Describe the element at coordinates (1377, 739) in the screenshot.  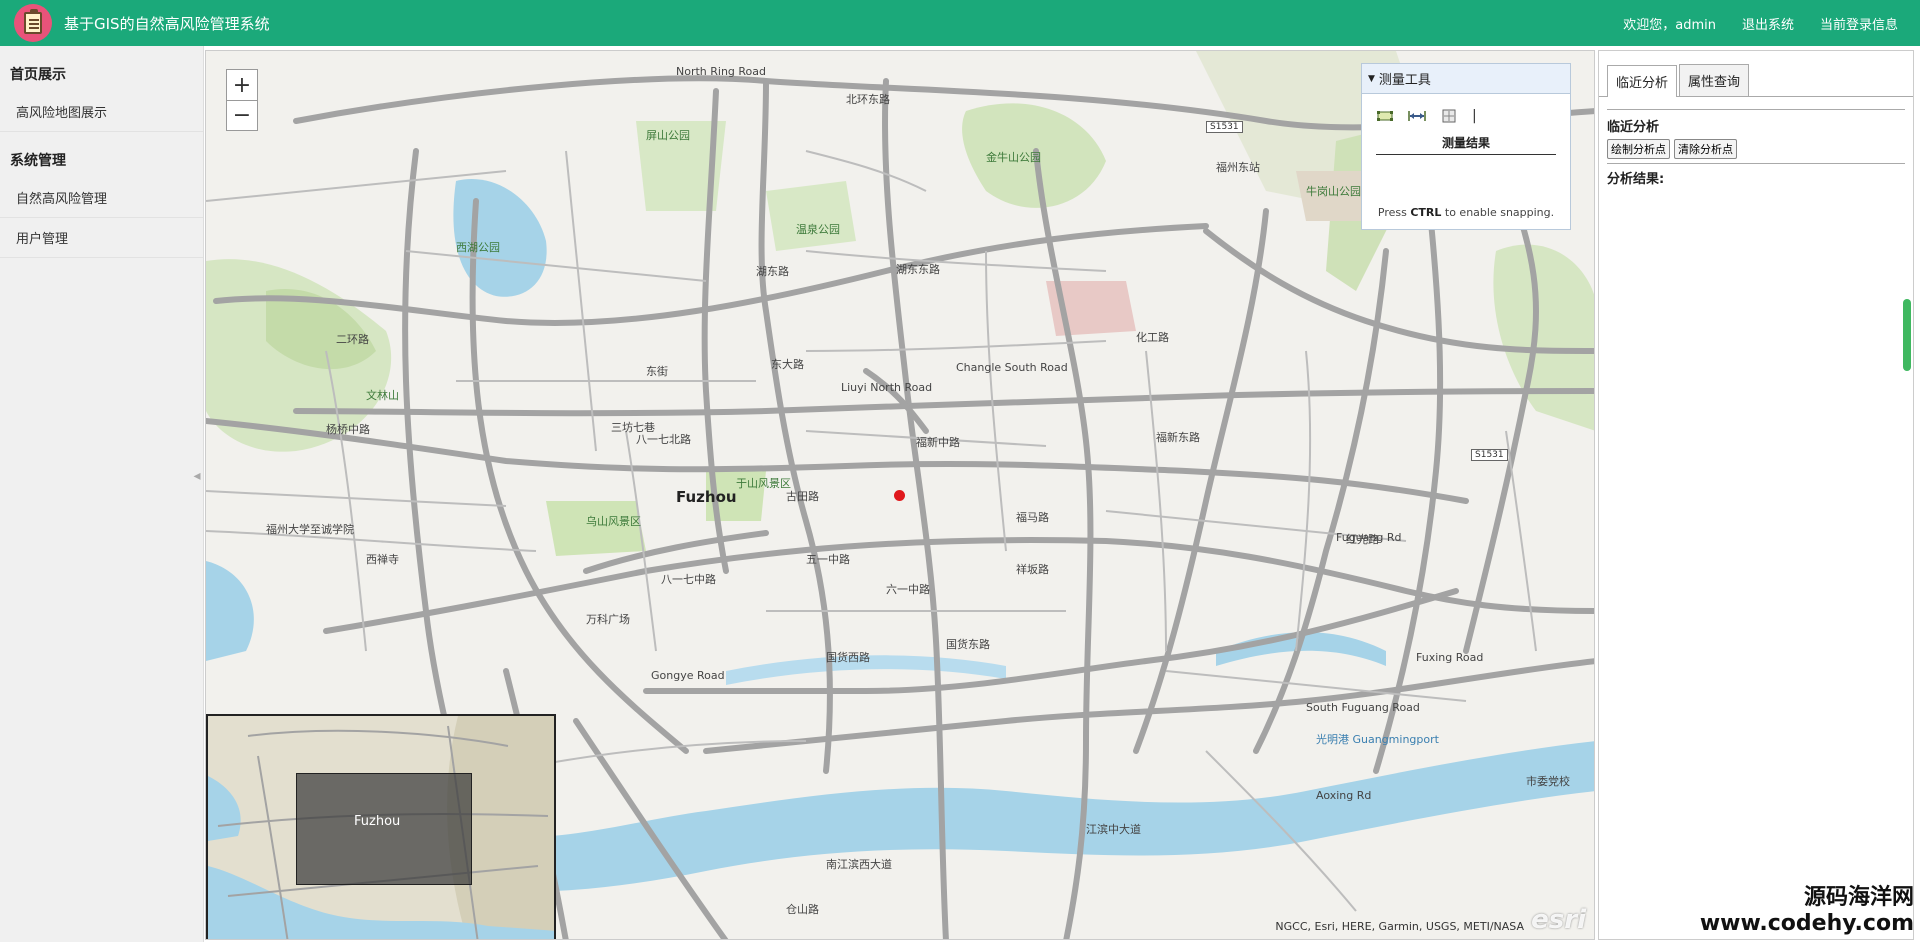
I see `map-label-guangming: 光明港 Guangmingport` at that location.